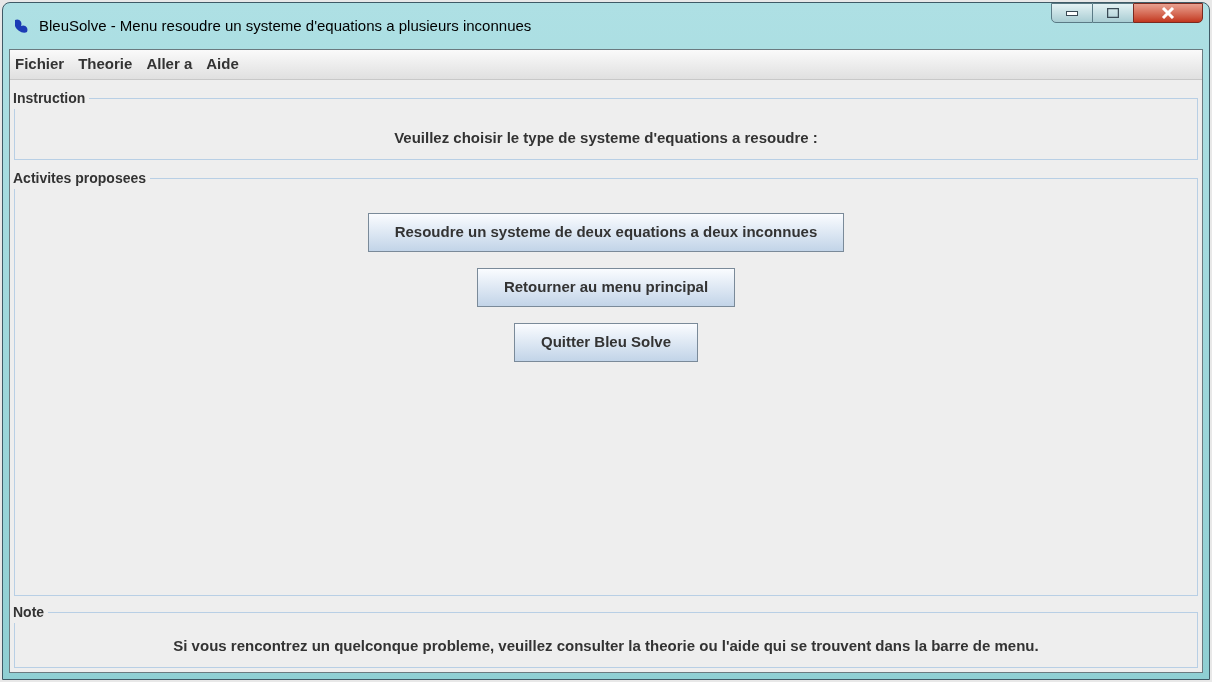 The image size is (1212, 682). What do you see at coordinates (40, 64) in the screenshot?
I see `menu-item: Fichier` at bounding box center [40, 64].